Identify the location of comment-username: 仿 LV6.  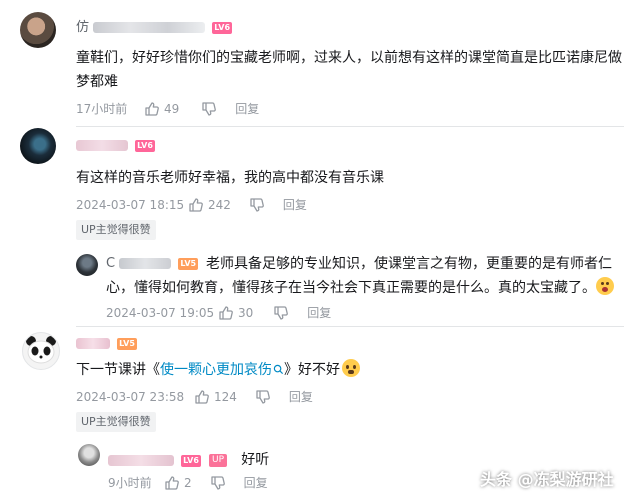
(154, 25).